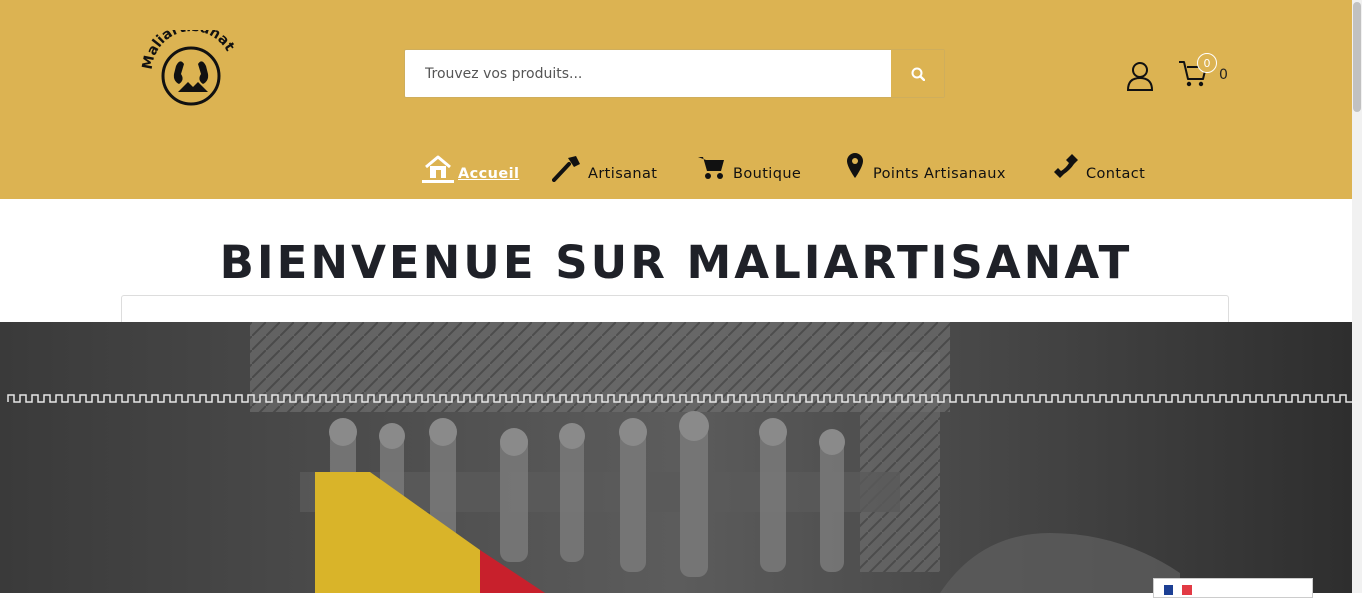 This screenshot has width=1362, height=598. What do you see at coordinates (1116, 174) in the screenshot?
I see `nav-label: Contact` at bounding box center [1116, 174].